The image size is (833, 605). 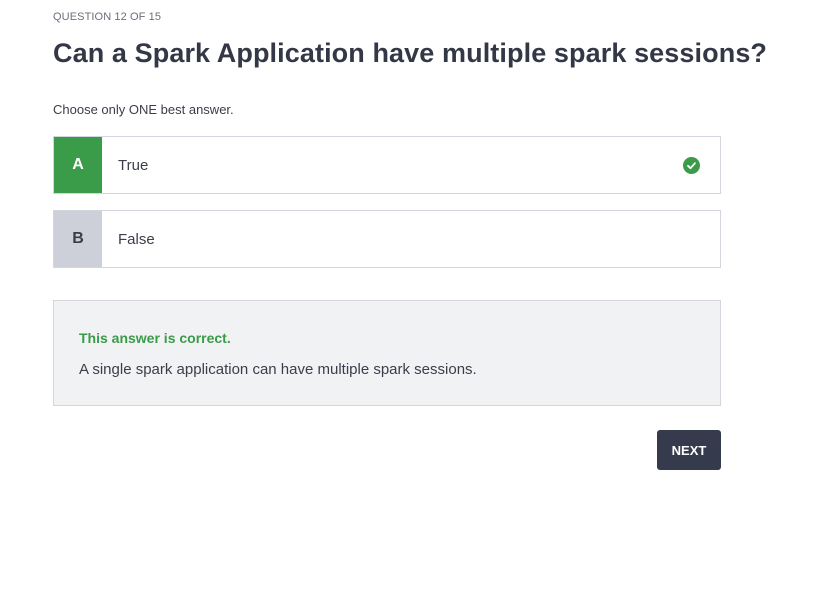 I want to click on question-progress: QUESTION 12 OF 15, so click(x=107, y=17).